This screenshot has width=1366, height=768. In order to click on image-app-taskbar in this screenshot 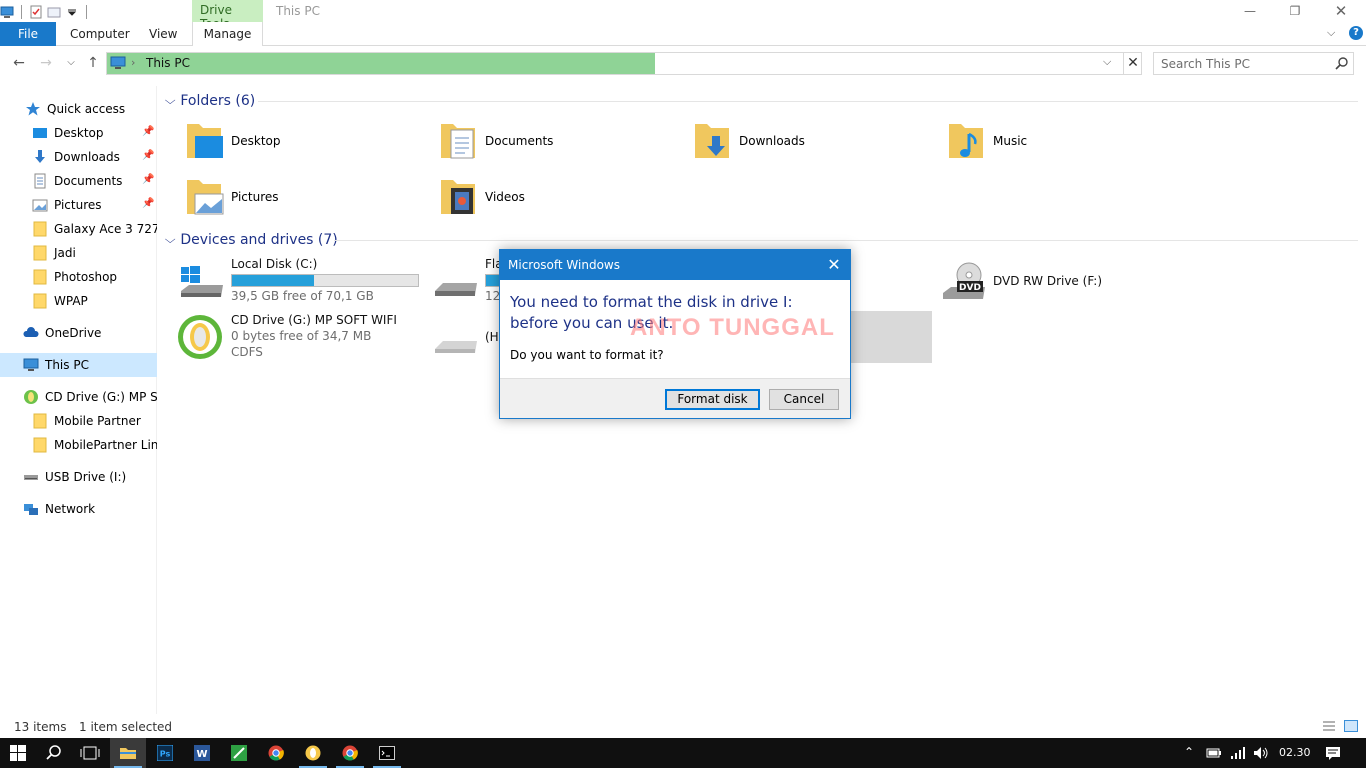, I will do `click(239, 753)`.